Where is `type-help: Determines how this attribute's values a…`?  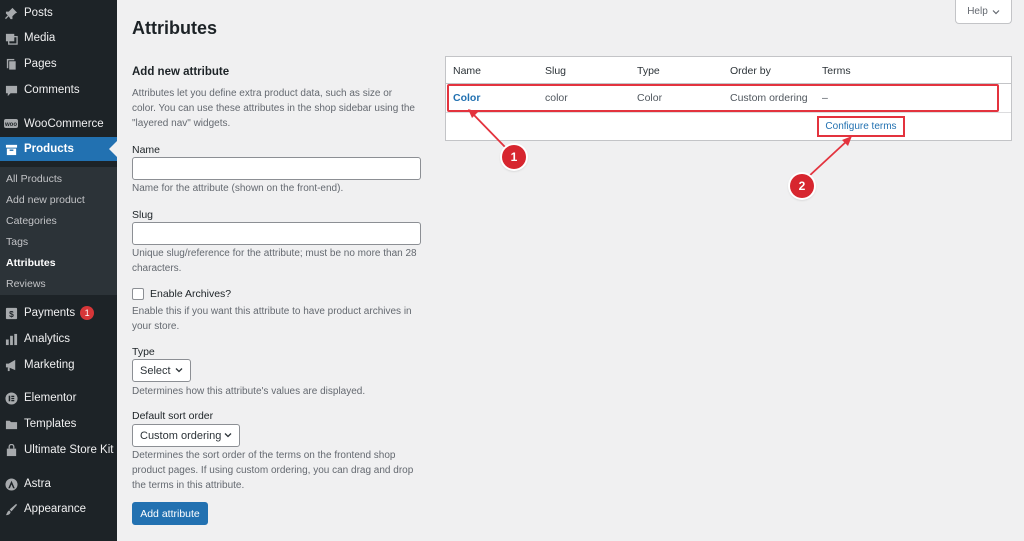
type-help: Determines how this attribute's values a… is located at coordinates (249, 391).